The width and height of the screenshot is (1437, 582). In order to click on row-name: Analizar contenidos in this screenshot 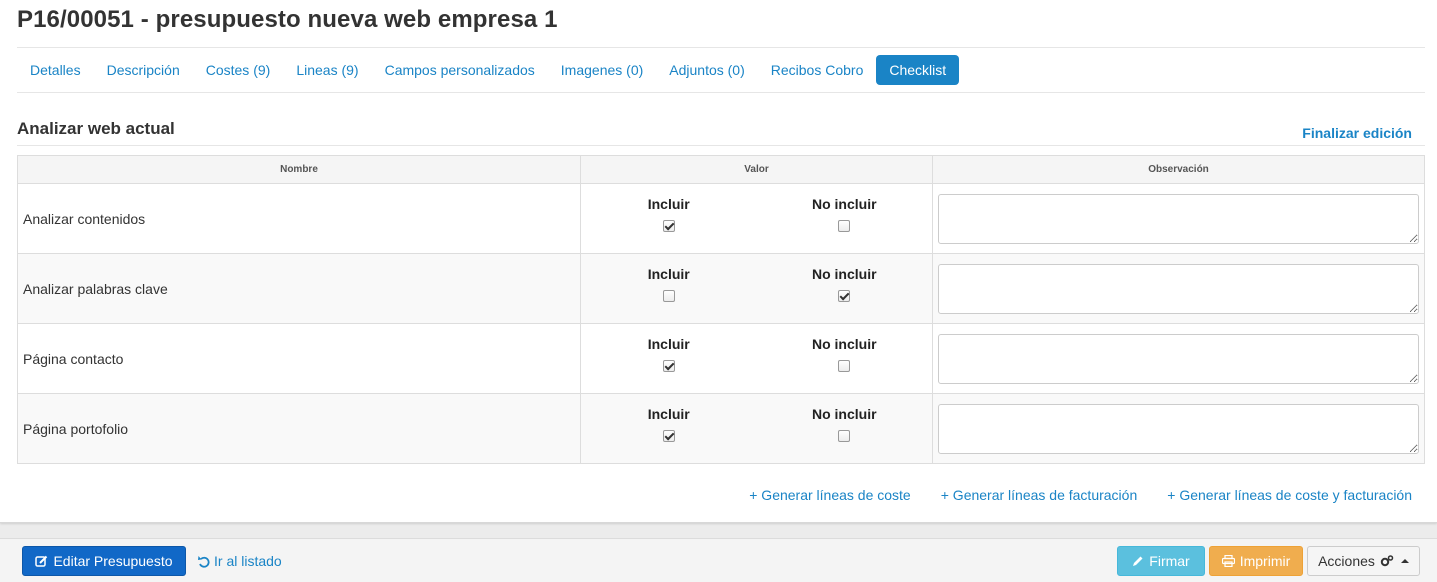, I will do `click(299, 218)`.